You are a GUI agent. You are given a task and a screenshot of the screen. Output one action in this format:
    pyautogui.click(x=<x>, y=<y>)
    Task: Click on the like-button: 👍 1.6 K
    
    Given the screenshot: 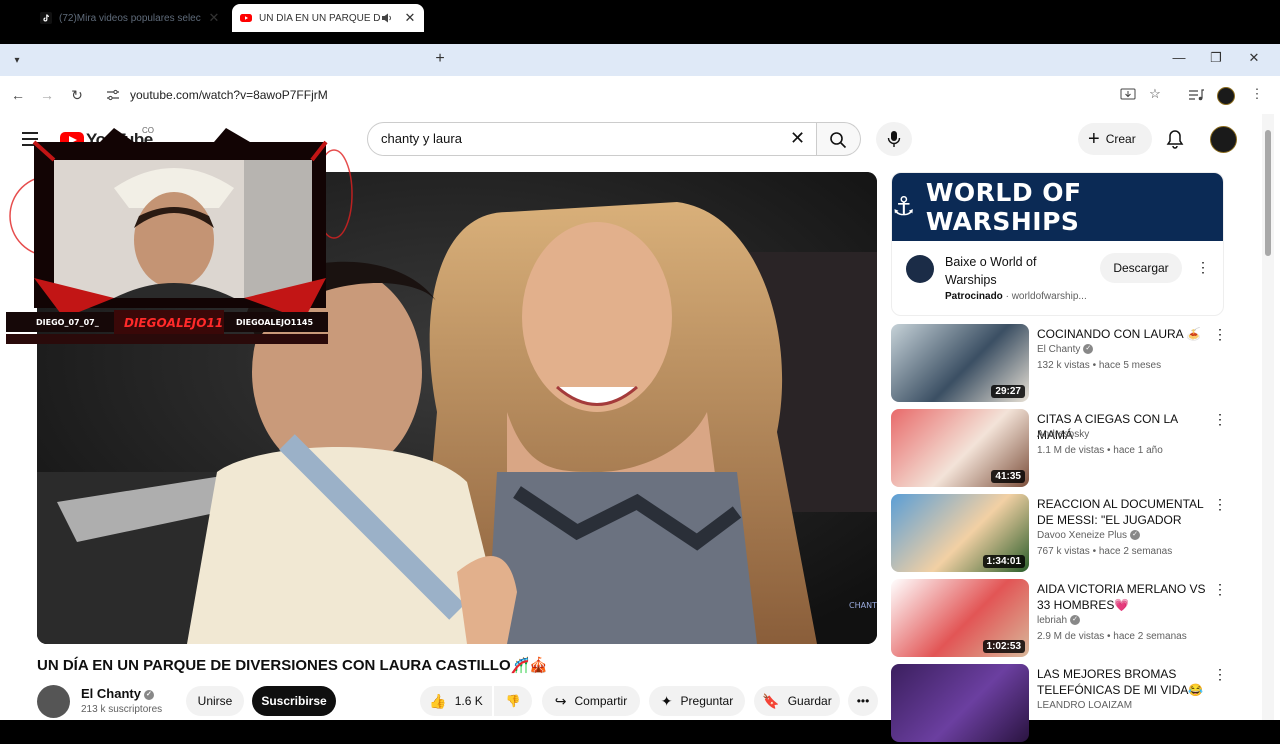 What is the action you would take?
    pyautogui.click(x=456, y=701)
    